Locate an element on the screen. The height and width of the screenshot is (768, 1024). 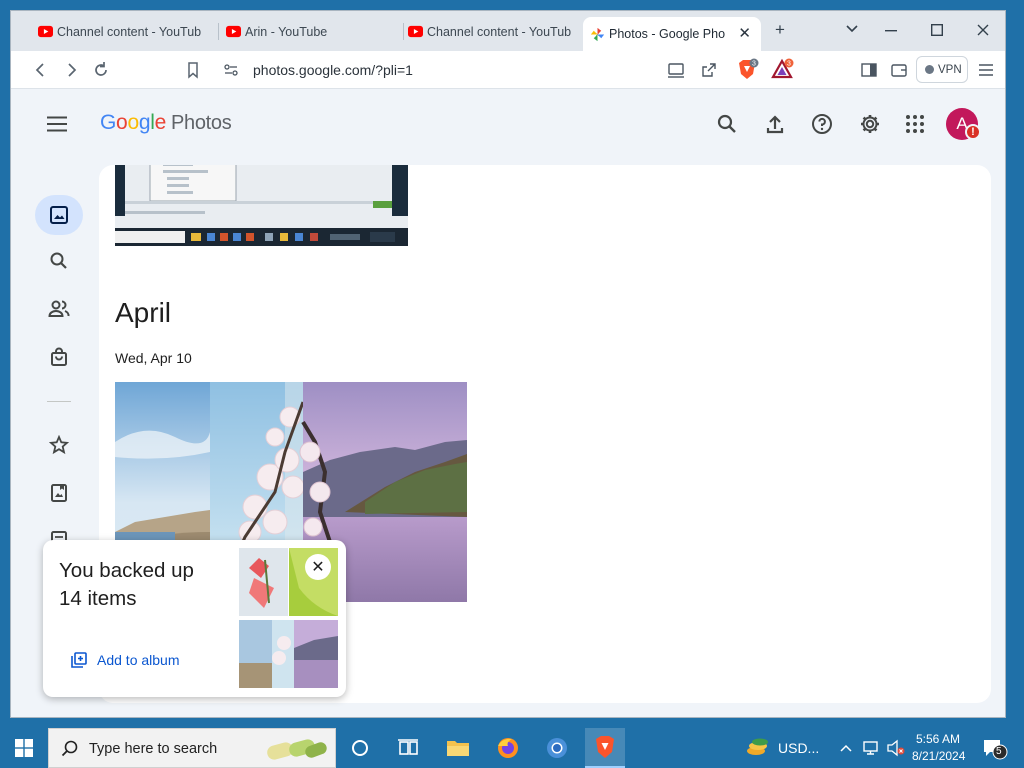
bookmark-icon is located at coordinates (193, 70).